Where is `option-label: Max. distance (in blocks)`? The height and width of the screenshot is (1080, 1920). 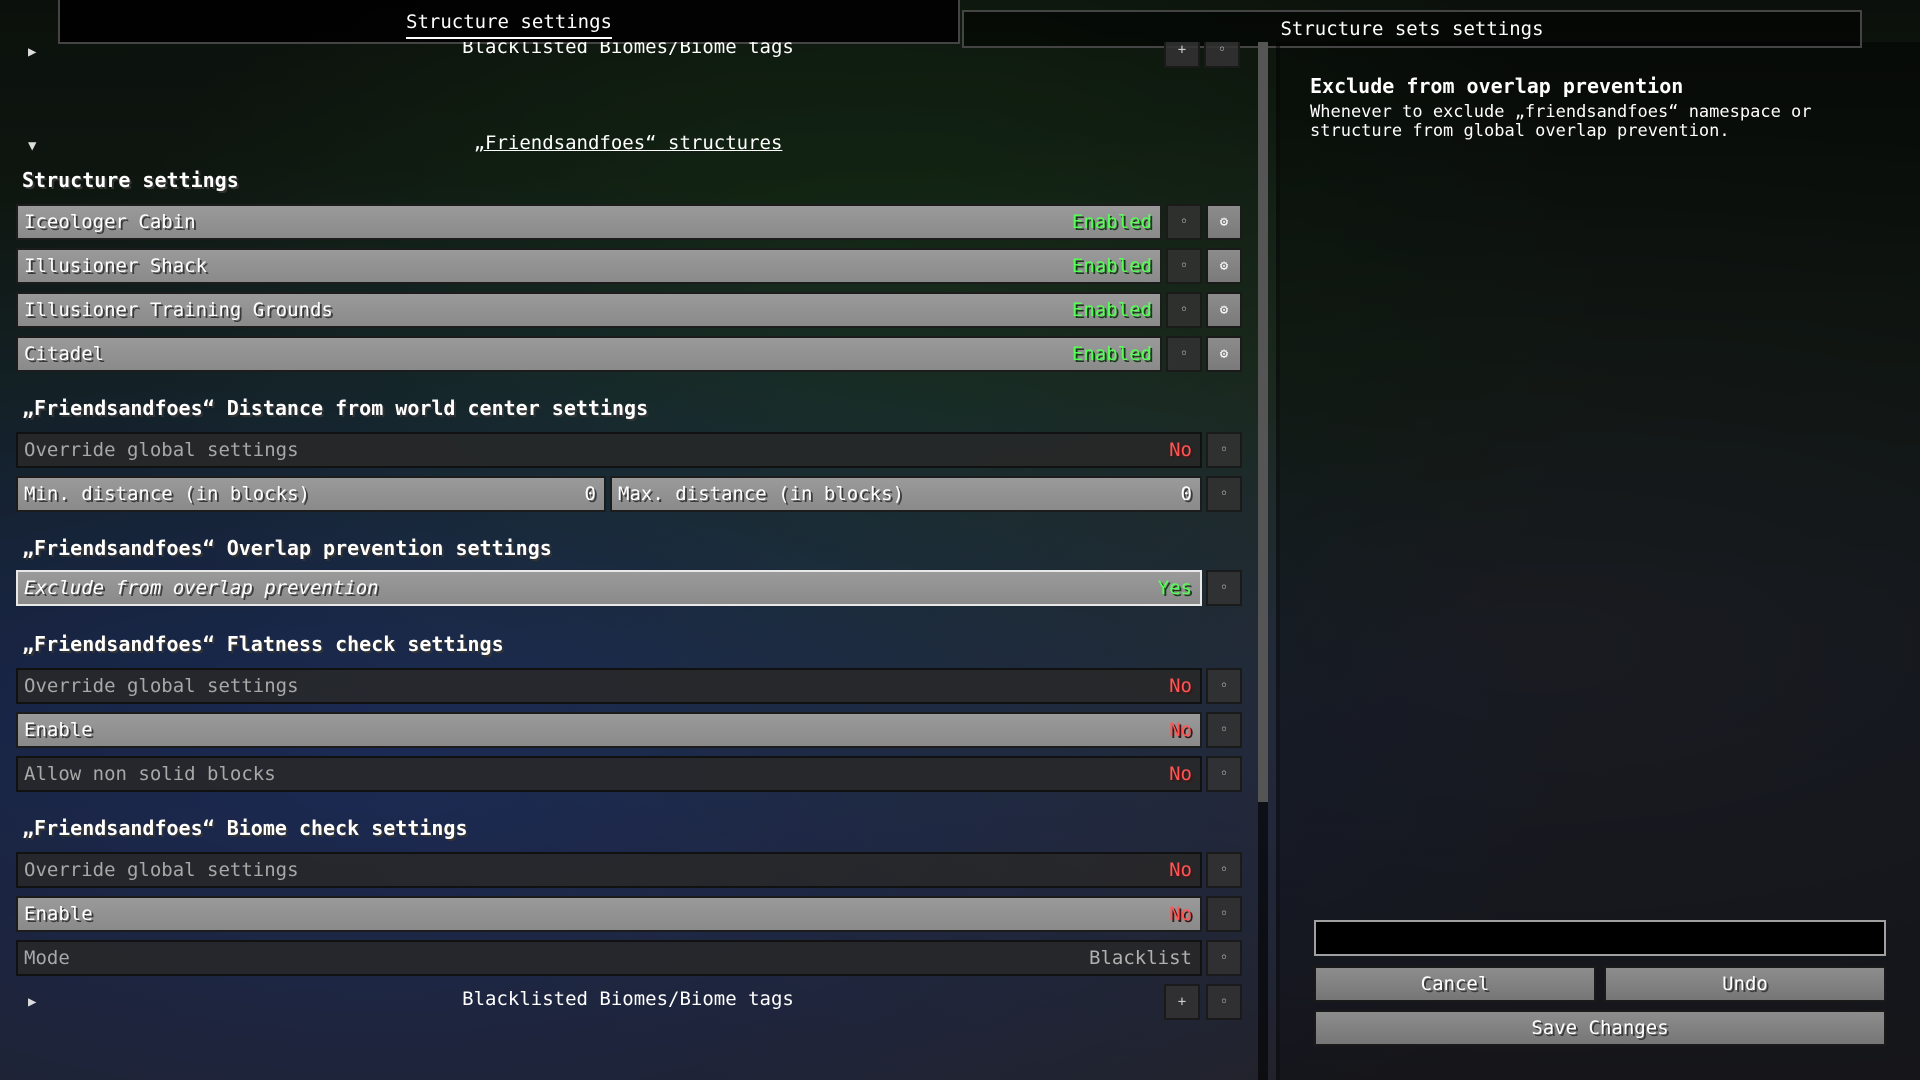 option-label: Max. distance (in blocks) is located at coordinates (761, 494).